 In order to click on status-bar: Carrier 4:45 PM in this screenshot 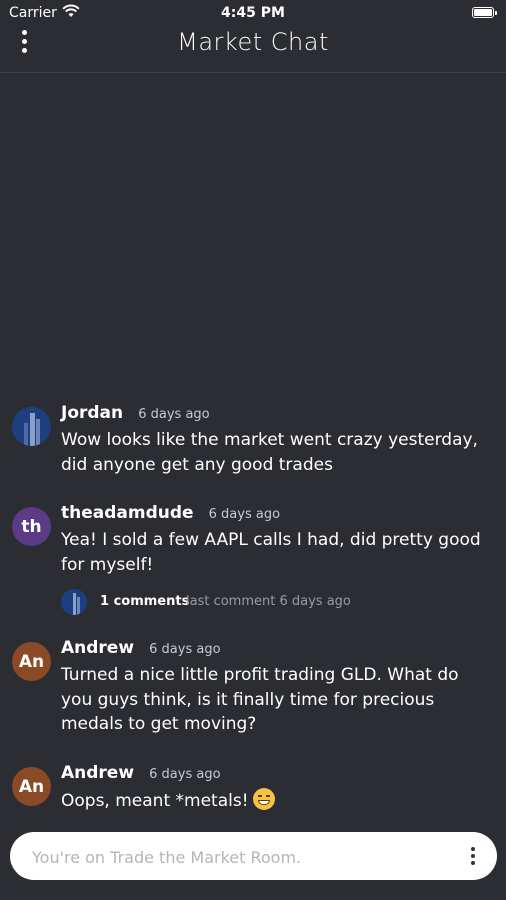, I will do `click(253, 13)`.